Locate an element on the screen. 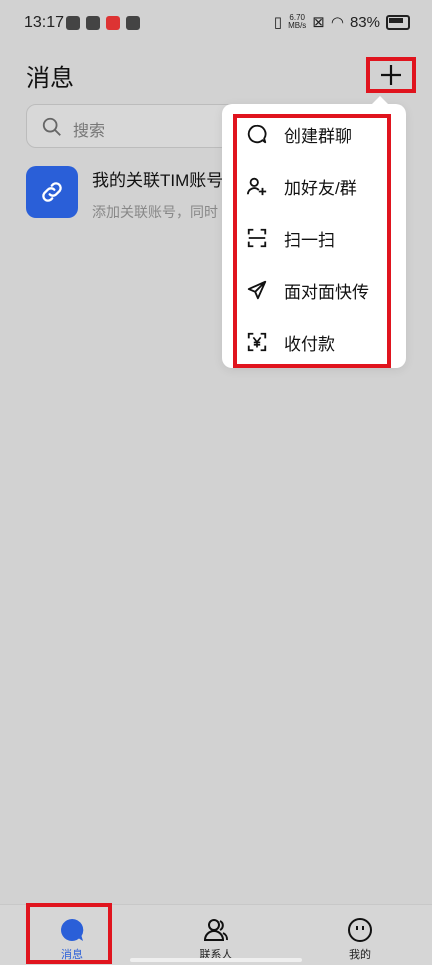 This screenshot has width=432, height=965. conversation-title: 我的关联TIM账号 is located at coordinates (158, 180).